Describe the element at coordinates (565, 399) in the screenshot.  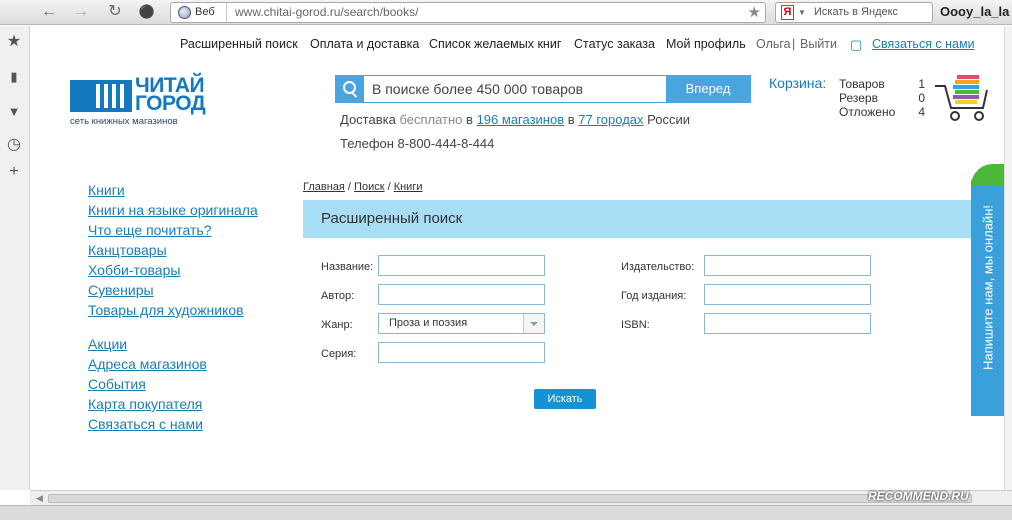
I see `find-button: Искать` at that location.